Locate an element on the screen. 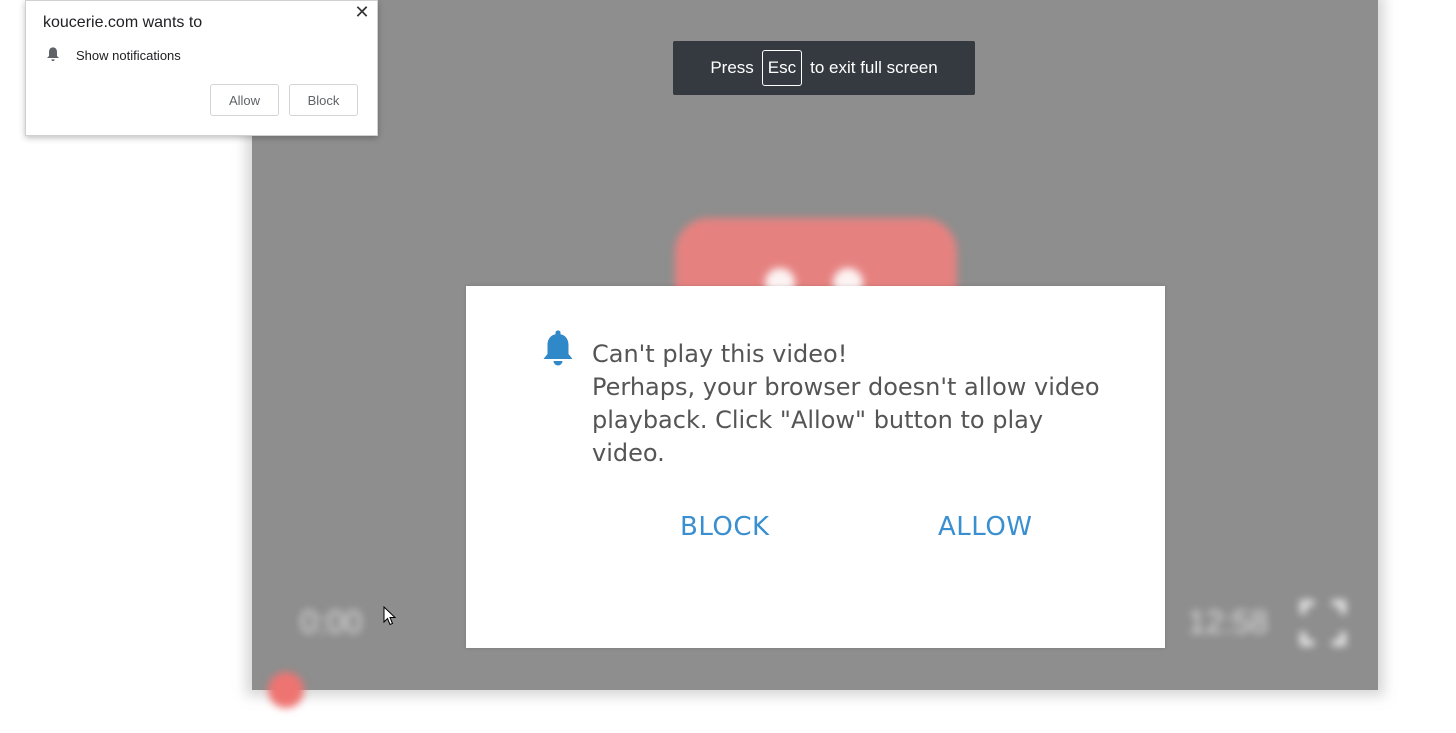 Image resolution: width=1456 pixels, height=733 pixels. allow-button: Allow is located at coordinates (244, 100).